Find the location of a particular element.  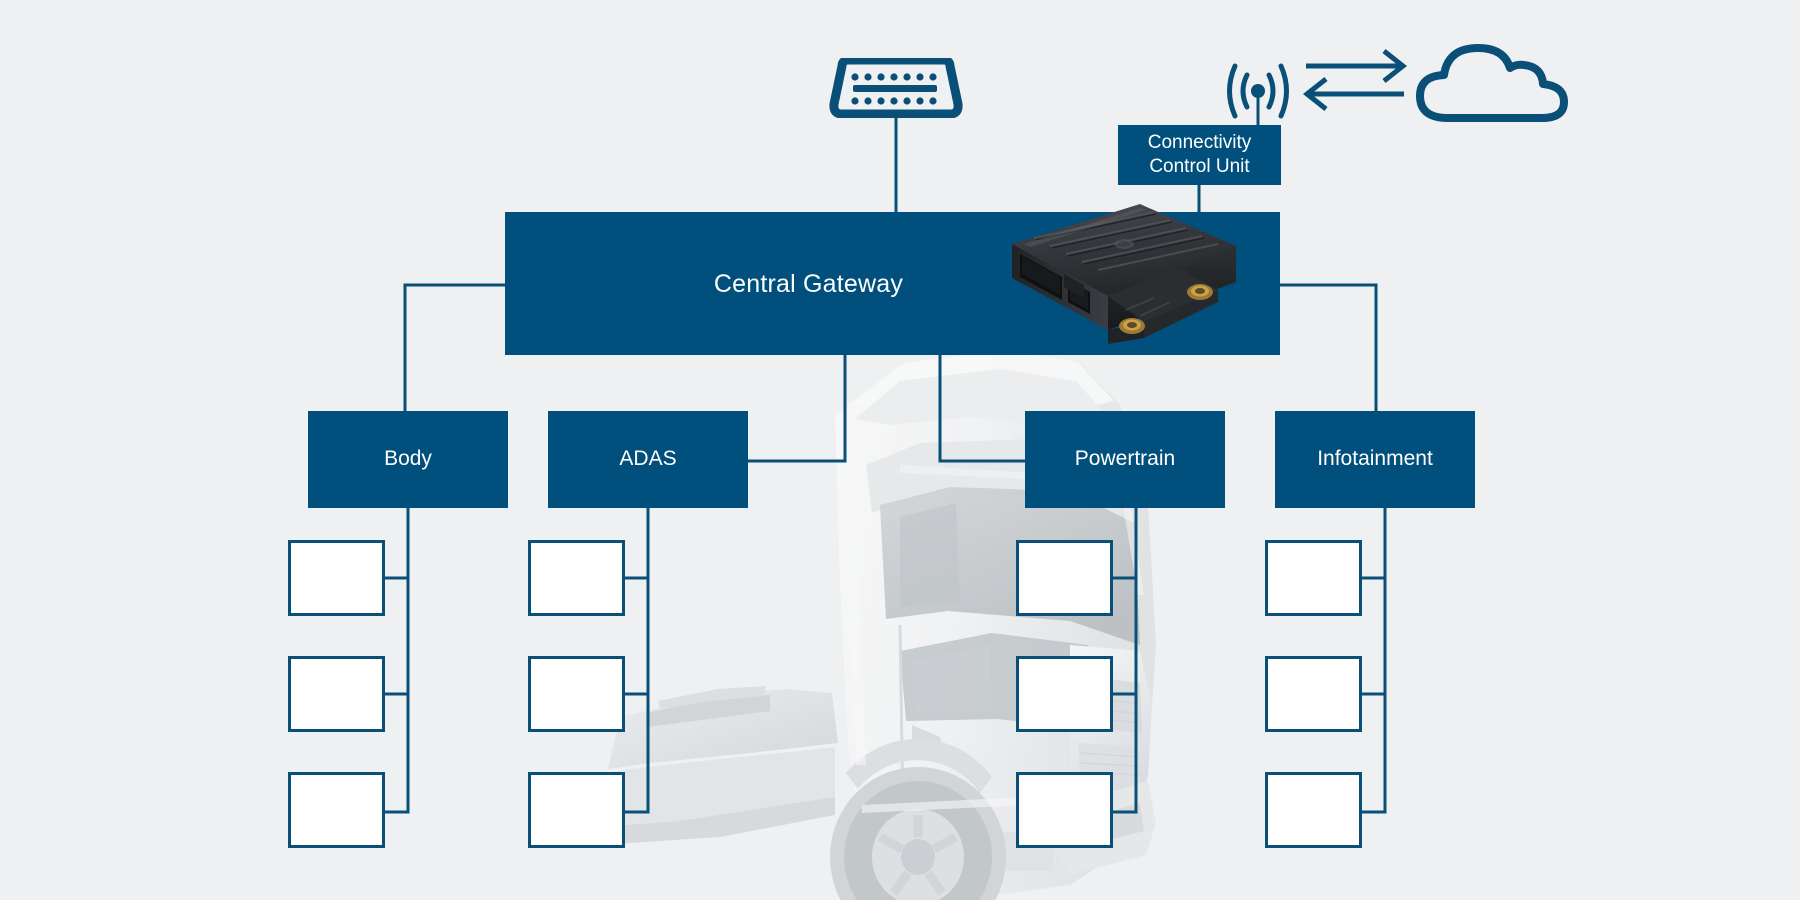

ecu-module-photo is located at coordinates (1124, 278).